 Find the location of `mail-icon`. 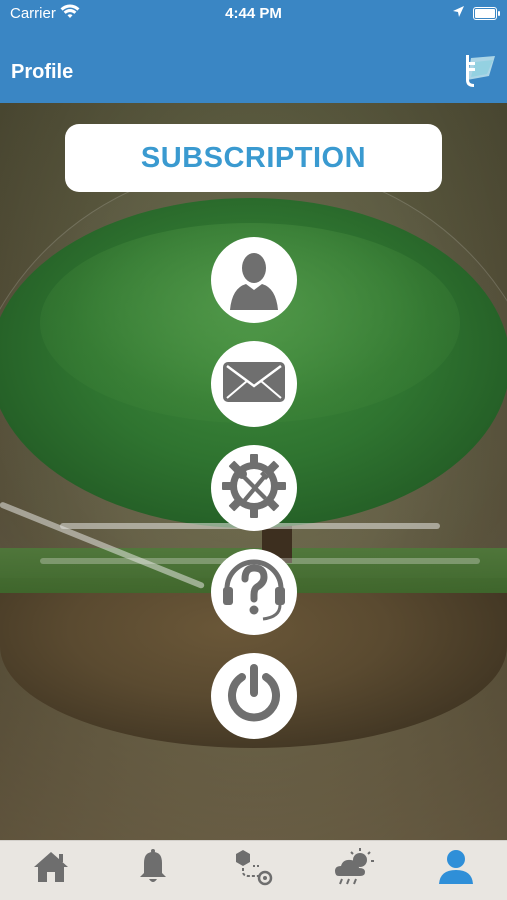

mail-icon is located at coordinates (254, 384).